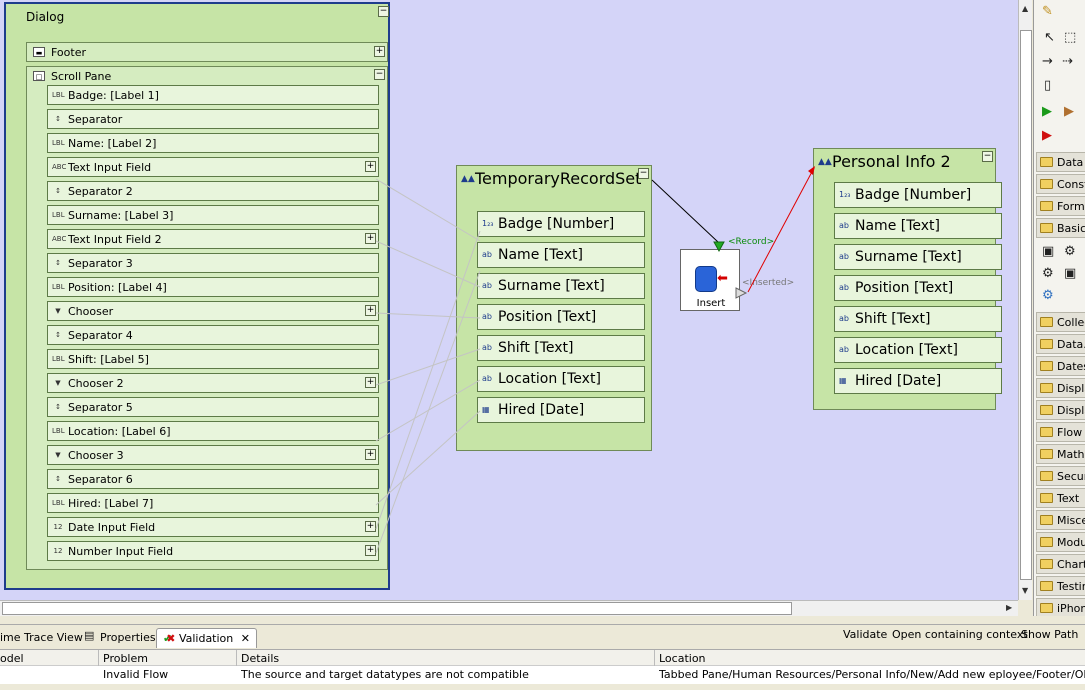  Describe the element at coordinates (869, 658) in the screenshot. I see `column-header-location: Location` at that location.